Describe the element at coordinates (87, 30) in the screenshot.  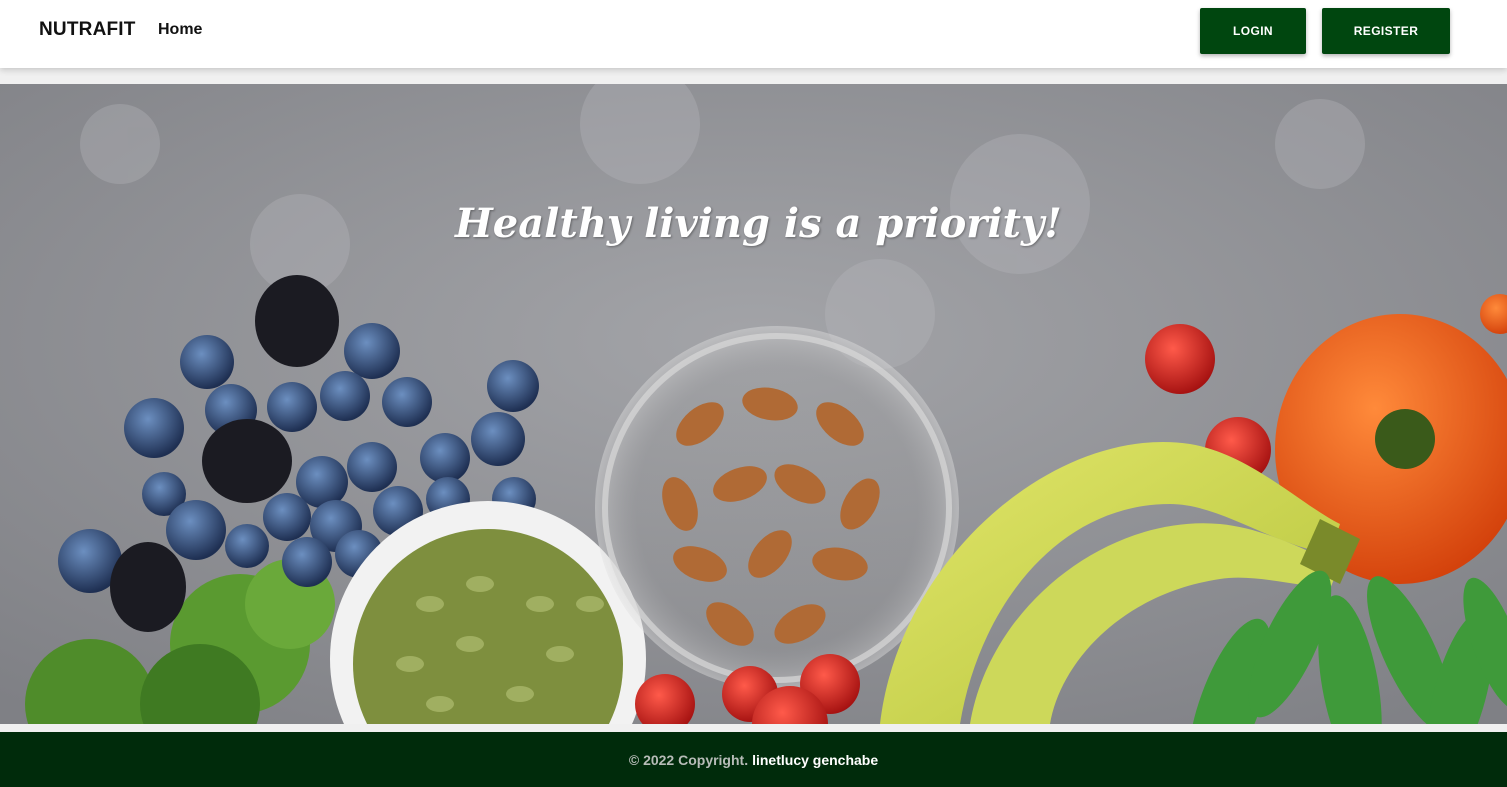
I see `brand-logo: NUTRAFIT` at that location.